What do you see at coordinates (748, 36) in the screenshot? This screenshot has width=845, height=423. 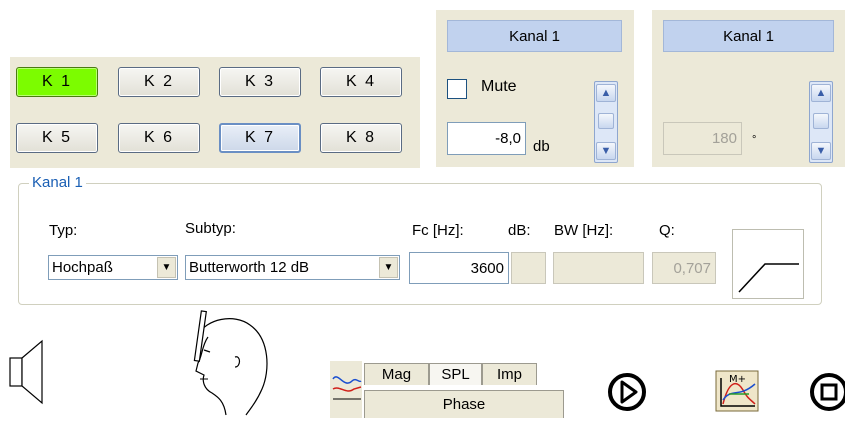 I see `phase-panel-header: Kanal 1` at bounding box center [748, 36].